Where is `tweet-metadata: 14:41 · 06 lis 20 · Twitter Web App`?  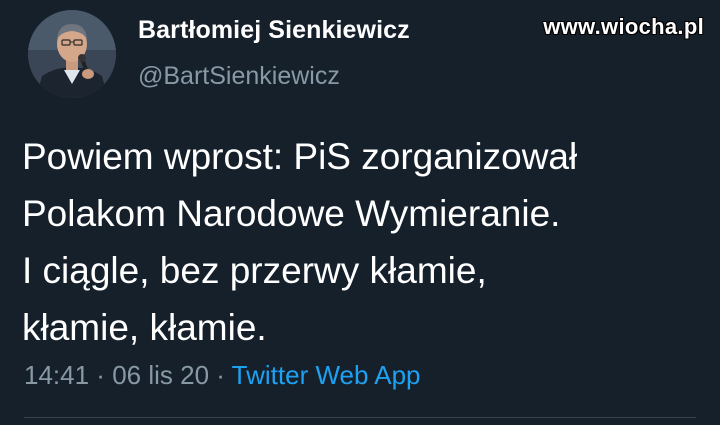 tweet-metadata: 14:41 · 06 lis 20 · Twitter Web App is located at coordinates (222, 375).